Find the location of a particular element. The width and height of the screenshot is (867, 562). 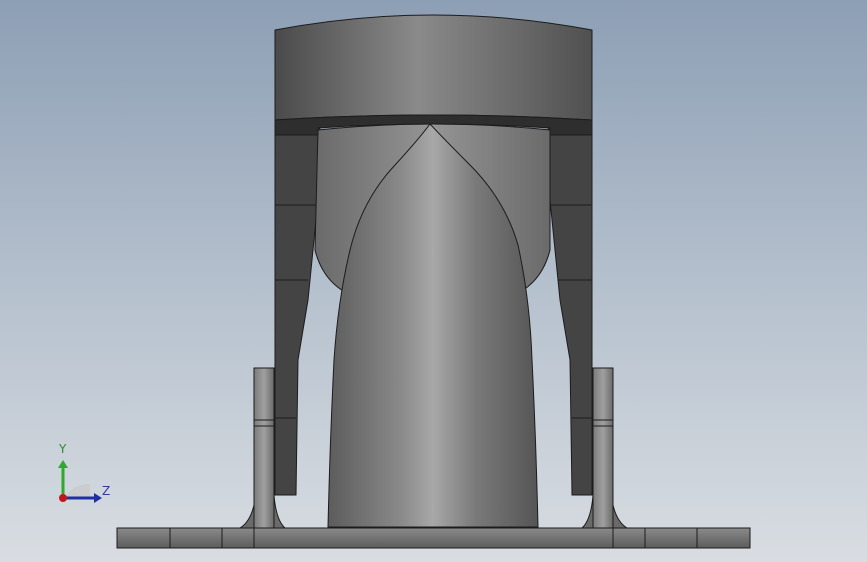

z-axis-arrow-icon is located at coordinates (98, 498).